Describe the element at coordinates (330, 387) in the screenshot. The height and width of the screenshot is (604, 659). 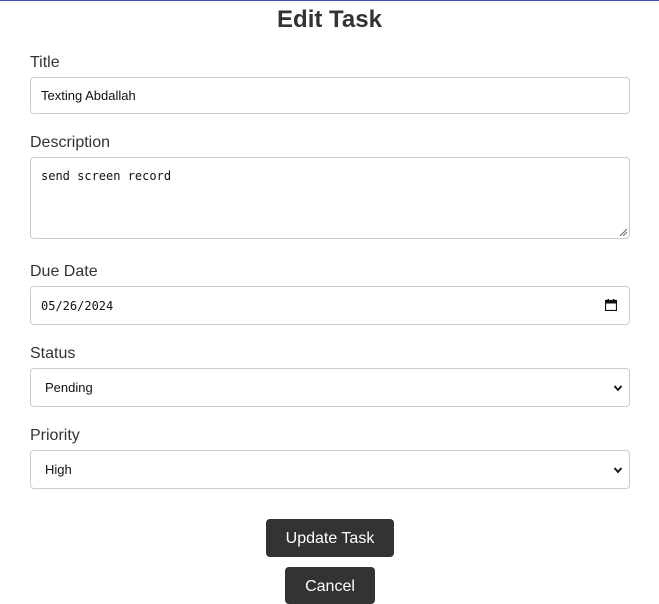
I see `status-select: Pending` at that location.